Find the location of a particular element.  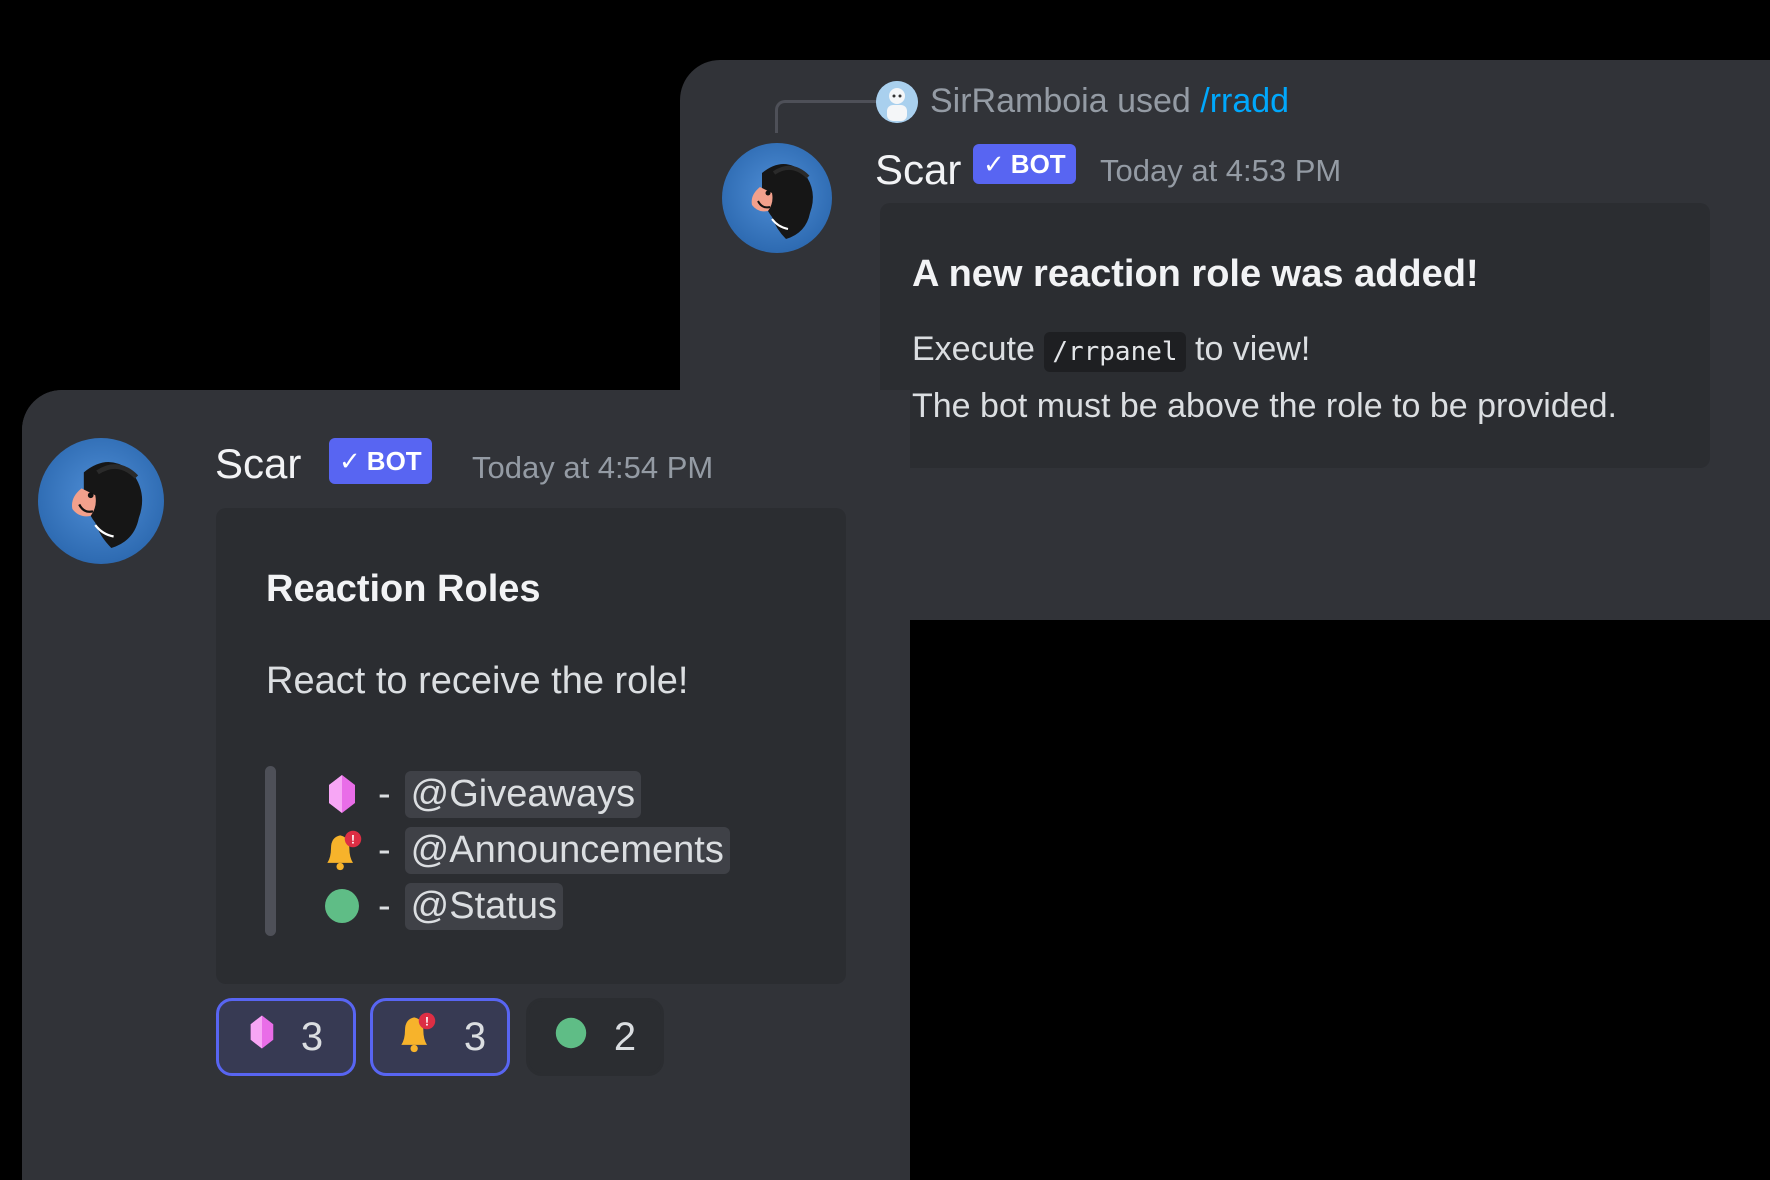

reply-used-label: used is located at coordinates (1154, 101).